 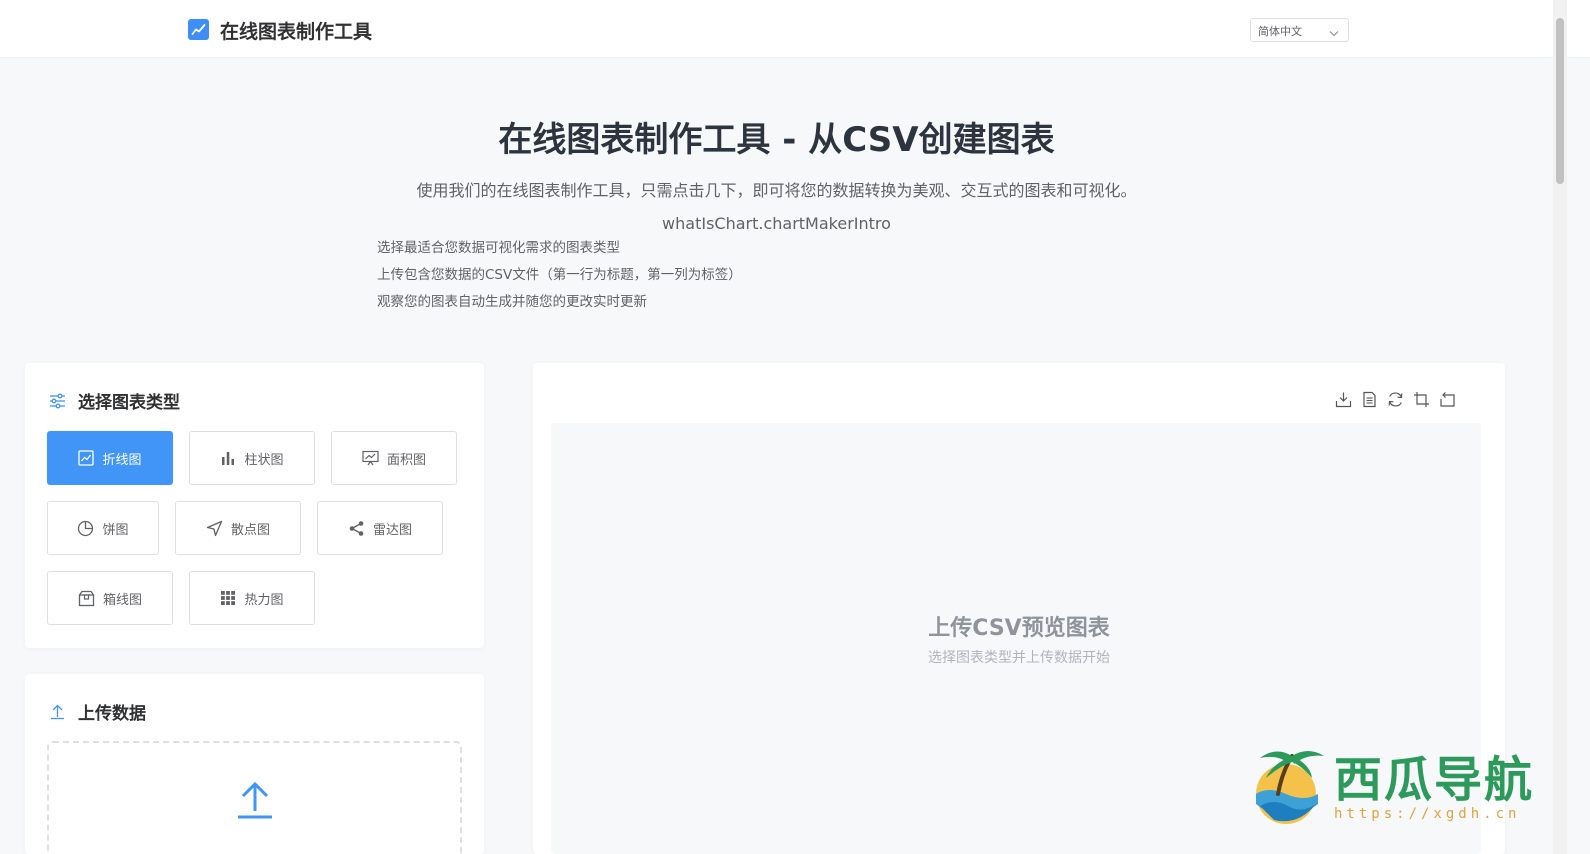 I want to click on download-icon, so click(x=1343, y=399).